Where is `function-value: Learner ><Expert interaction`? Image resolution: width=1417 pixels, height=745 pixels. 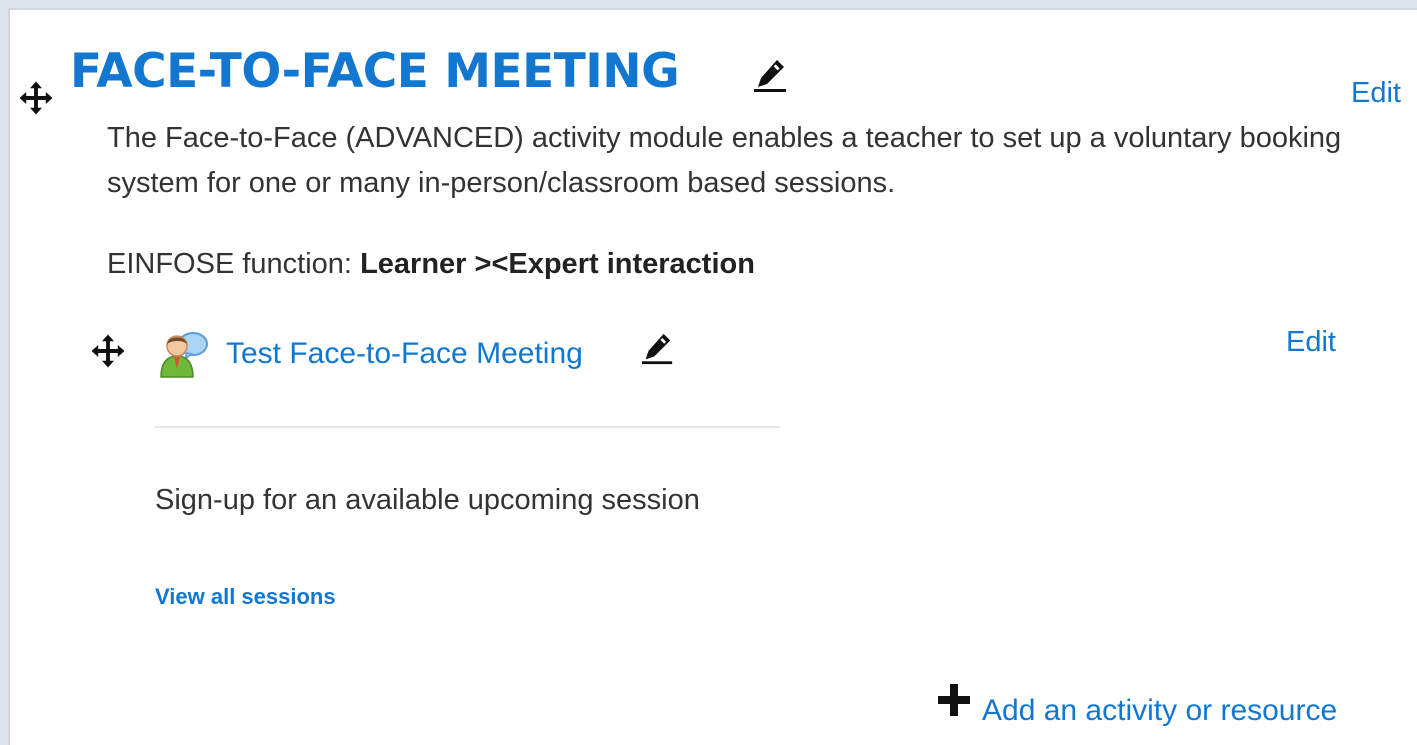
function-value: Learner ><Expert interaction is located at coordinates (557, 264).